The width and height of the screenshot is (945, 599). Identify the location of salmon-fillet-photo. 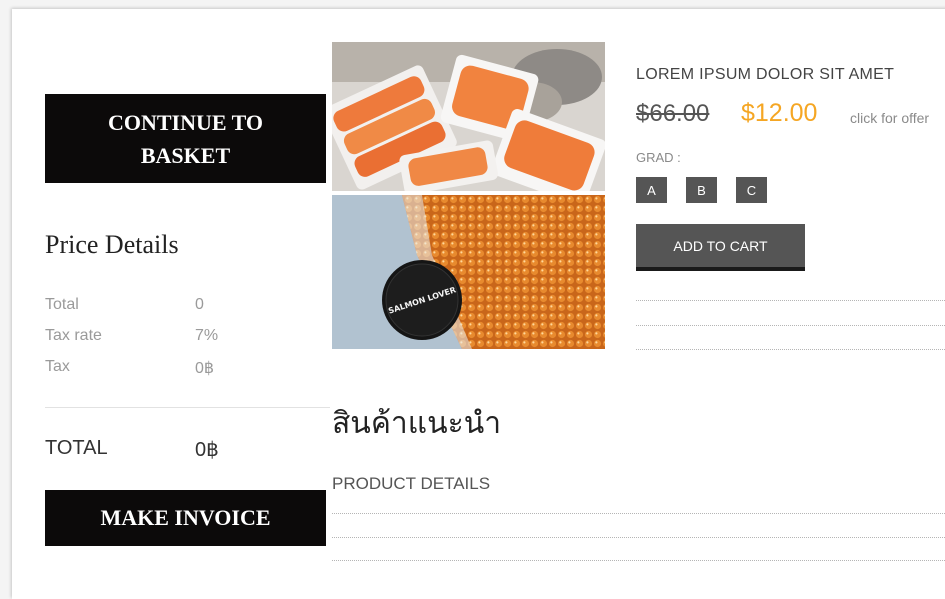
(468, 116).